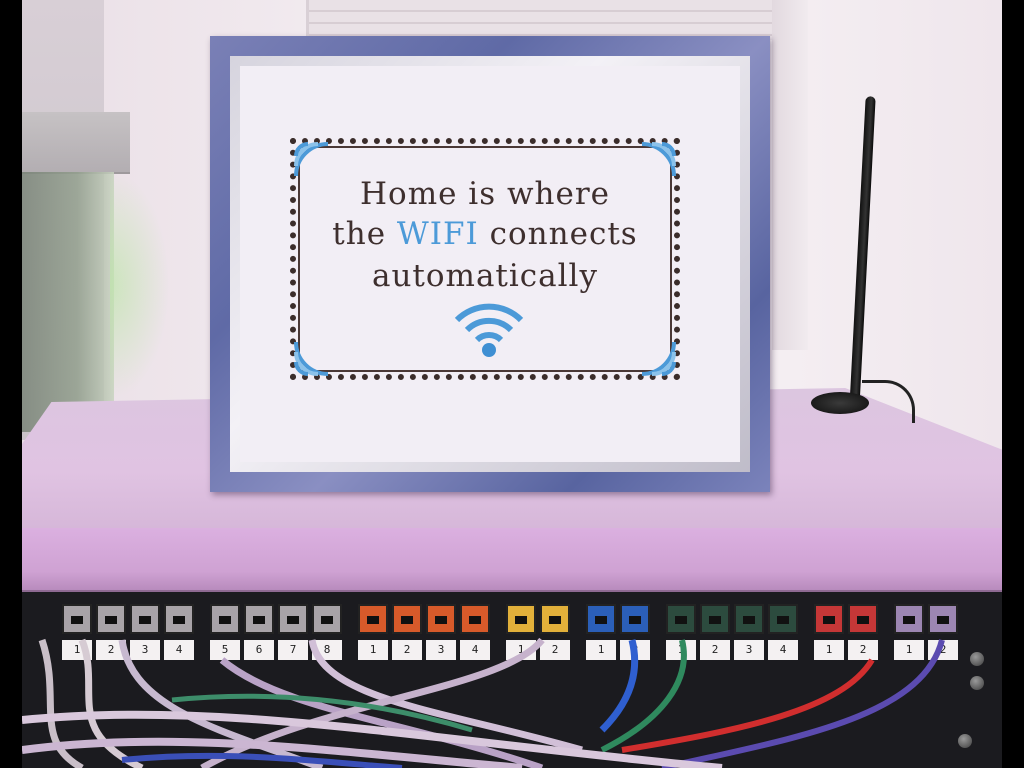 The height and width of the screenshot is (768, 1024). Describe the element at coordinates (485, 194) in the screenshot. I see `sign-line-1: Home is where` at that location.